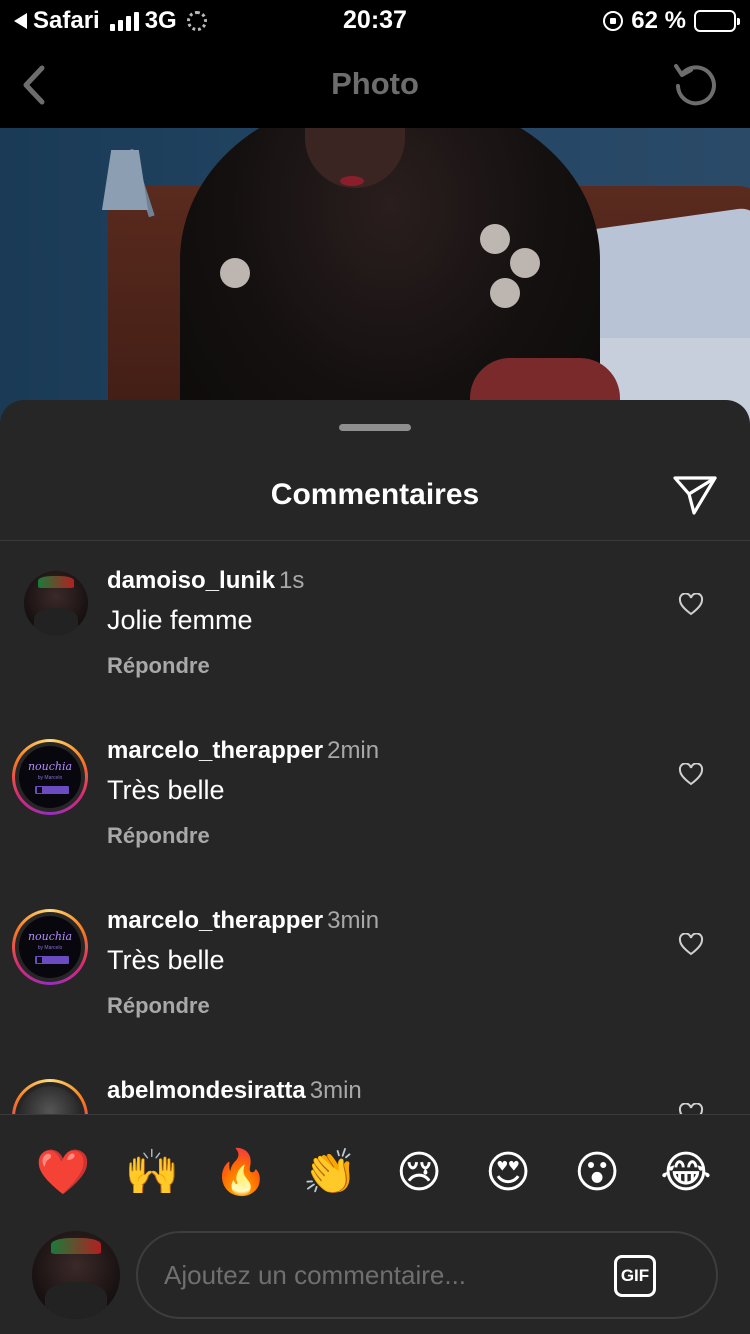 The width and height of the screenshot is (750, 1334). Describe the element at coordinates (686, 1173) in the screenshot. I see `emoji-laughing-button: 😂` at that location.